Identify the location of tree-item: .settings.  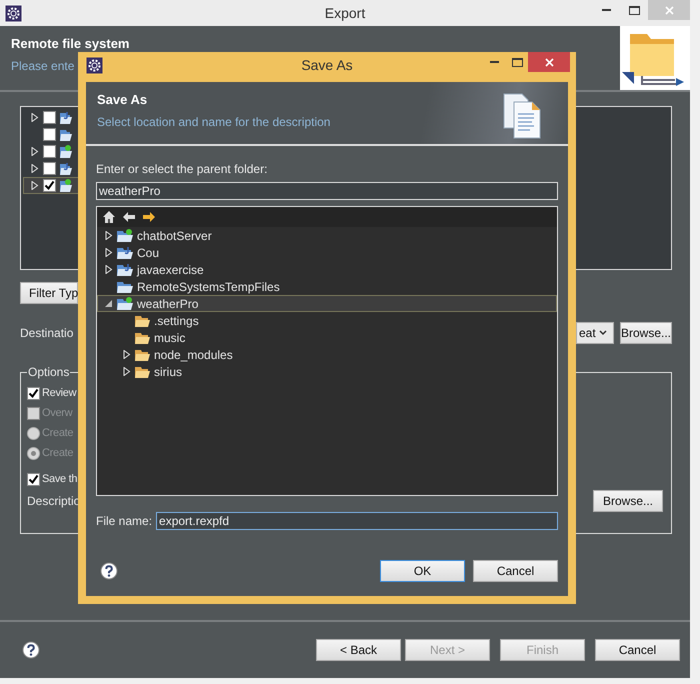
(327, 320).